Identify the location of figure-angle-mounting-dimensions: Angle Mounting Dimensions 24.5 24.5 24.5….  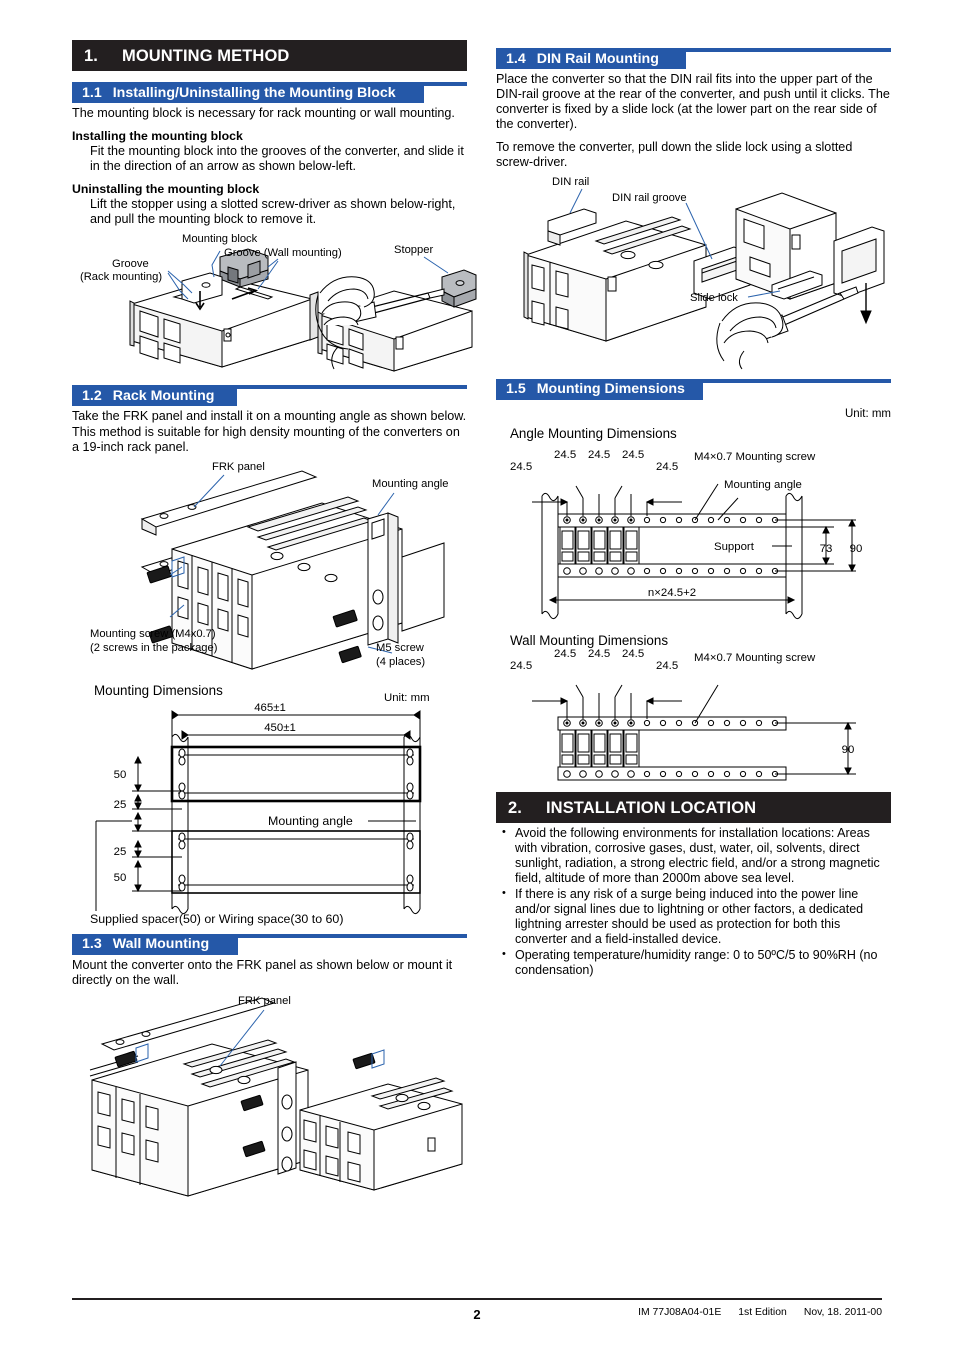
(693, 526).